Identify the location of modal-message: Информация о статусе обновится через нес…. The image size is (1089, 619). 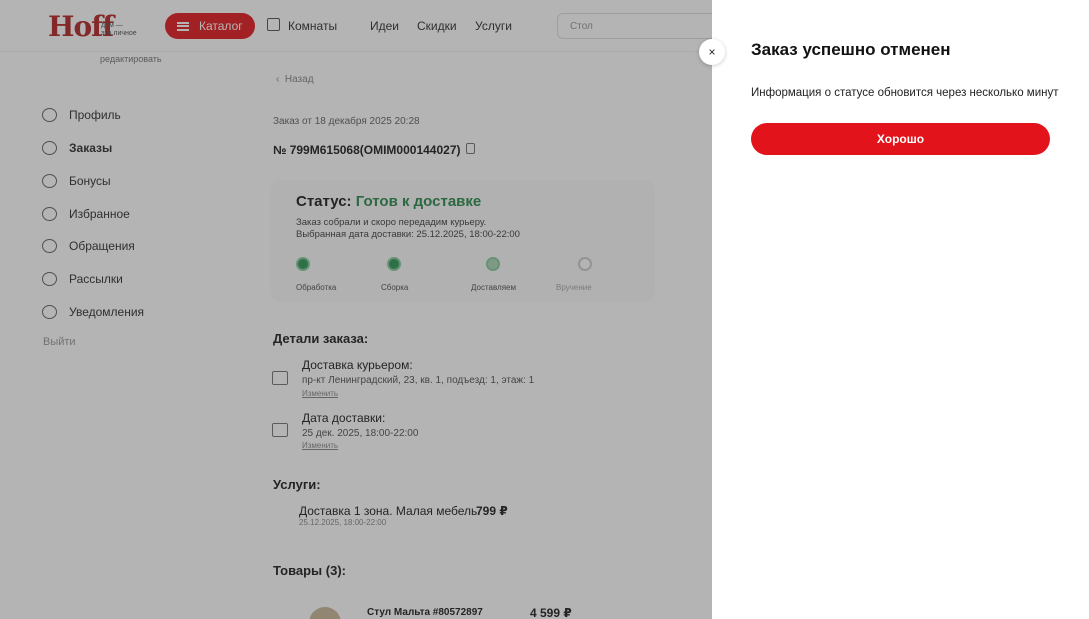
(905, 93).